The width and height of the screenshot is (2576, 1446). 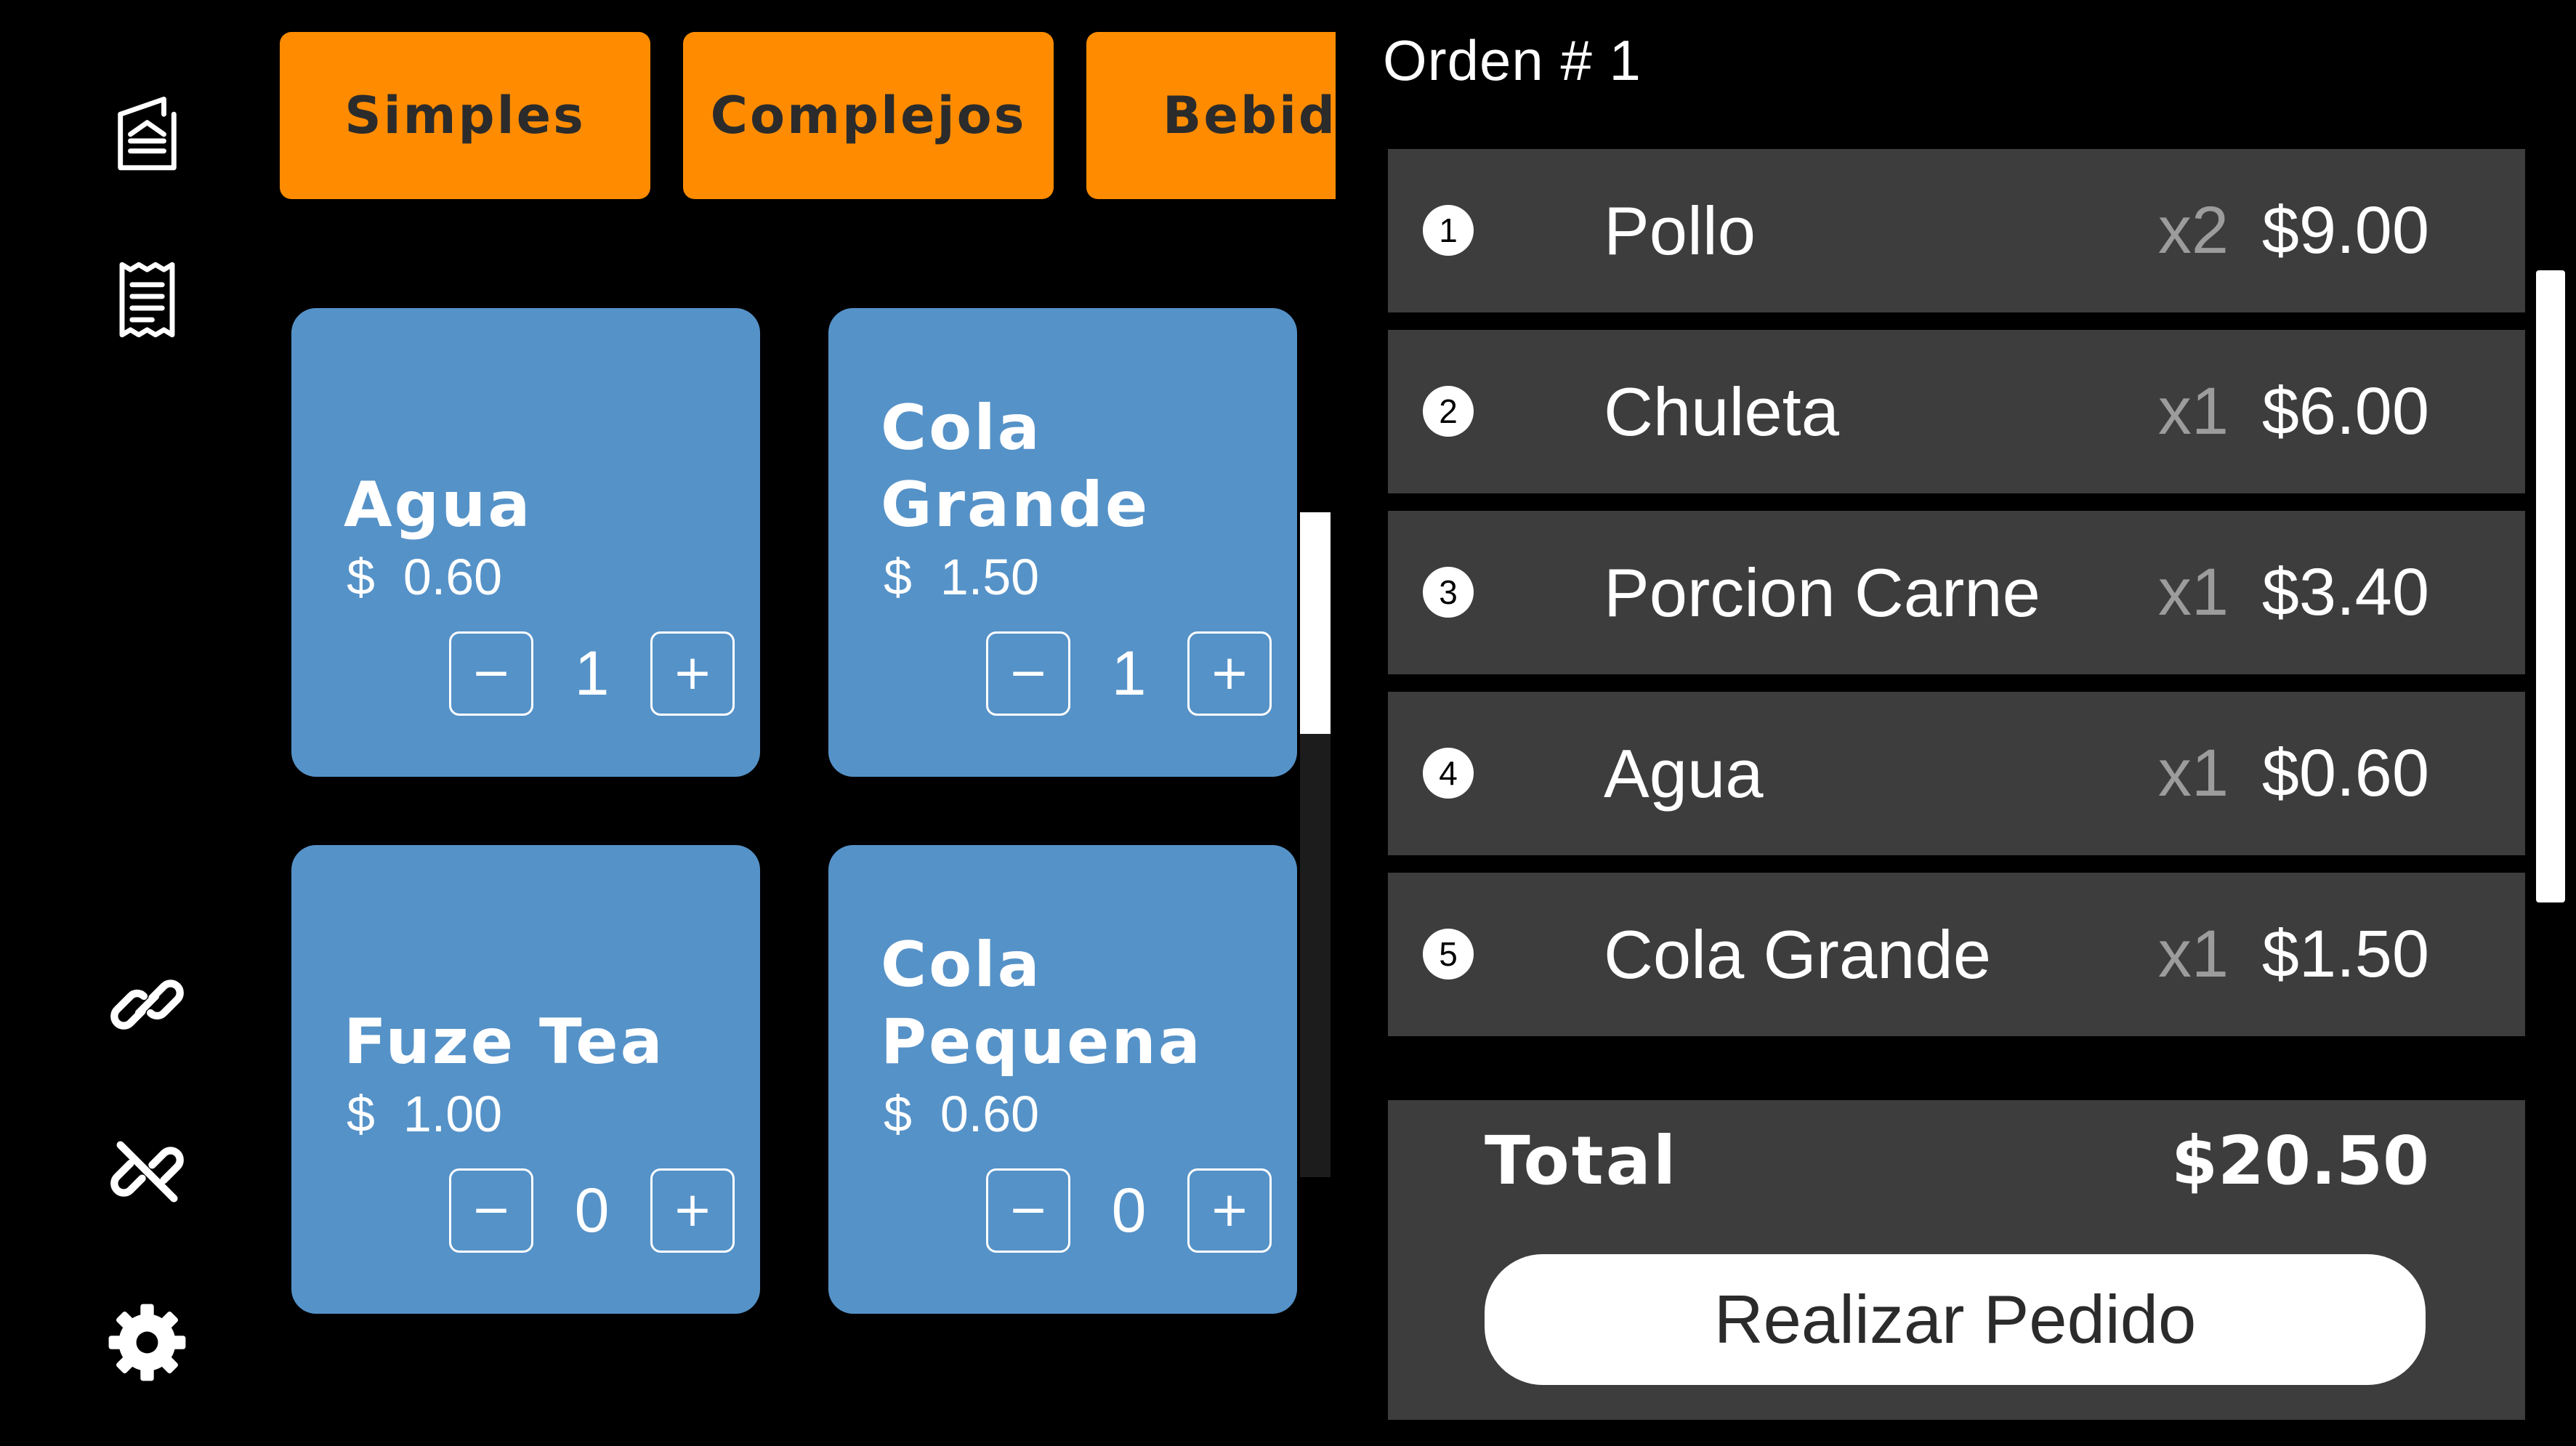 I want to click on product-name: Cola Pequena, so click(x=1042, y=1003).